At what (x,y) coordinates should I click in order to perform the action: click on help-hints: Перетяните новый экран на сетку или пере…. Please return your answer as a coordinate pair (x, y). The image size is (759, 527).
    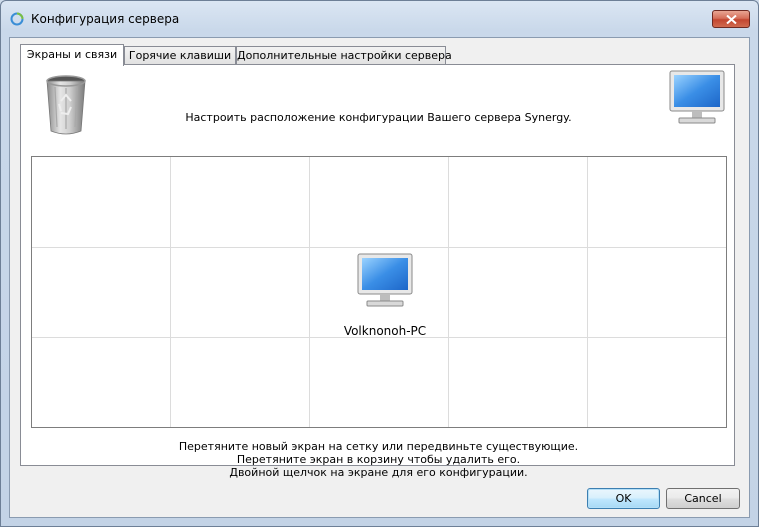
    Looking at the image, I should click on (378, 459).